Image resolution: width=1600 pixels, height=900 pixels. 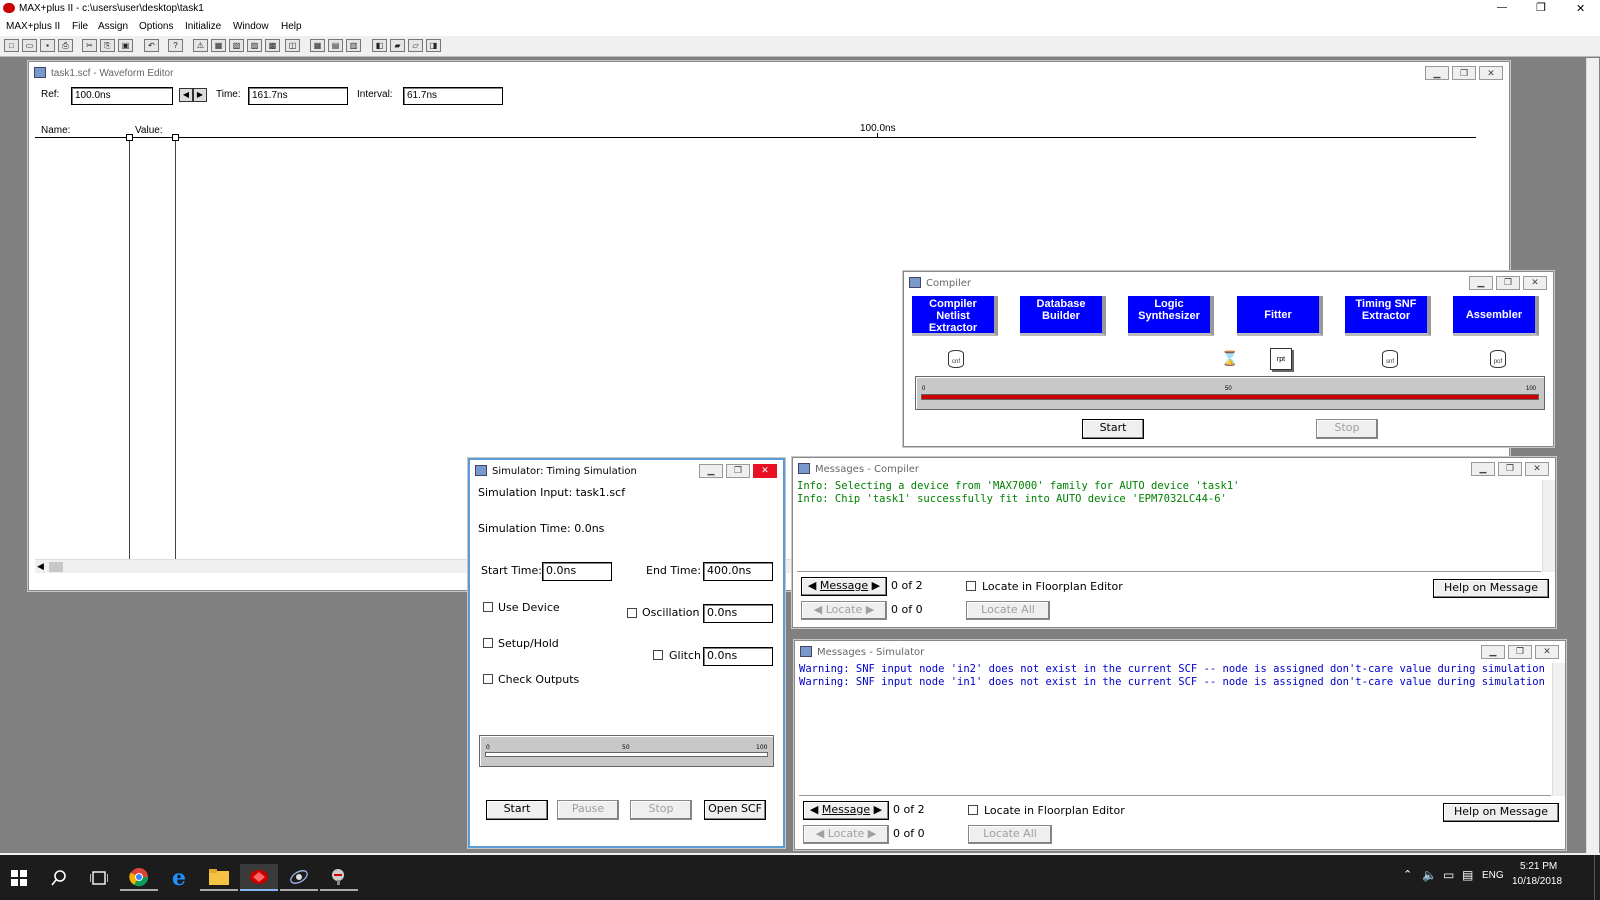 What do you see at coordinates (219, 877) in the screenshot?
I see `file-explorer-icon` at bounding box center [219, 877].